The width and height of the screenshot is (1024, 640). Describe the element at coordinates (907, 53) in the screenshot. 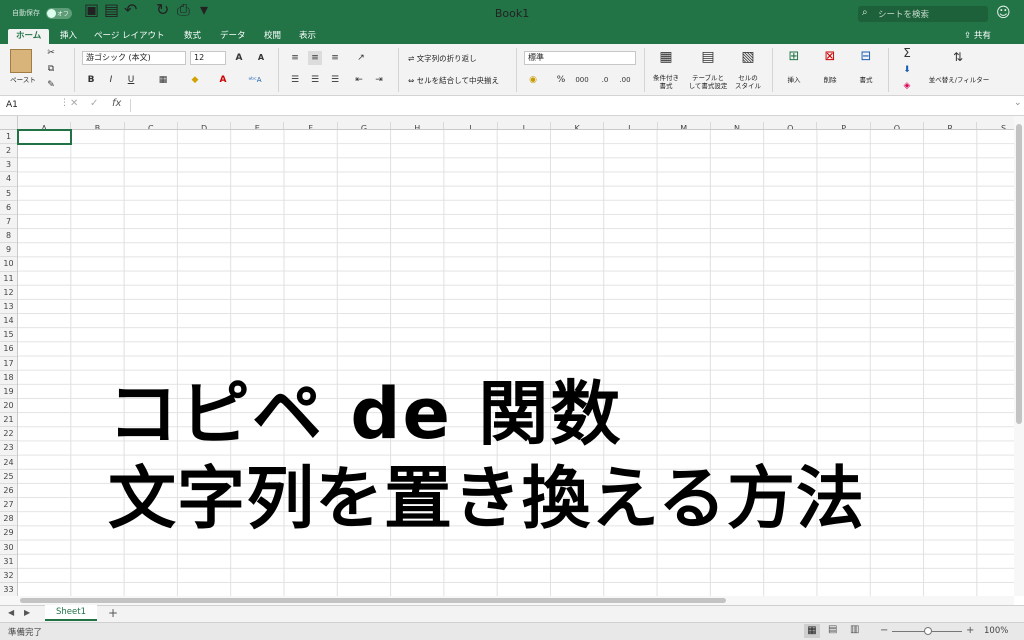

I see `autosum-icon: Σ` at that location.